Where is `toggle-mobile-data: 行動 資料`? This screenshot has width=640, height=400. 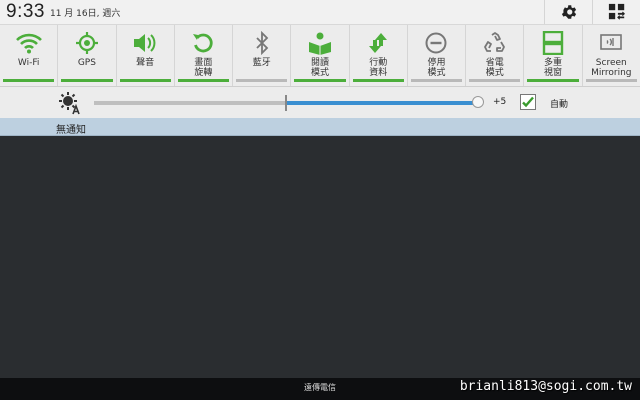
toggle-mobile-data: 行動 資料 is located at coordinates (379, 55).